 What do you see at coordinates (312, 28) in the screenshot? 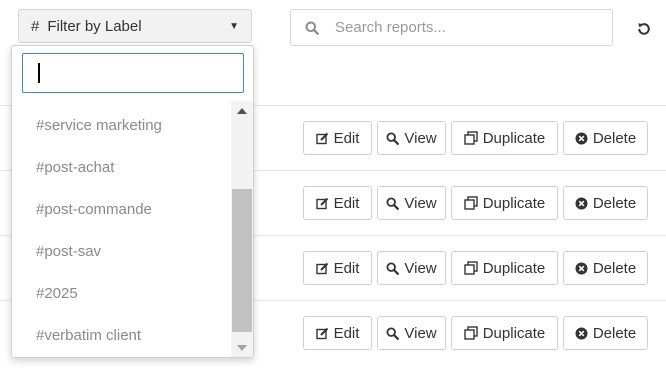
I see `search-icon` at bounding box center [312, 28].